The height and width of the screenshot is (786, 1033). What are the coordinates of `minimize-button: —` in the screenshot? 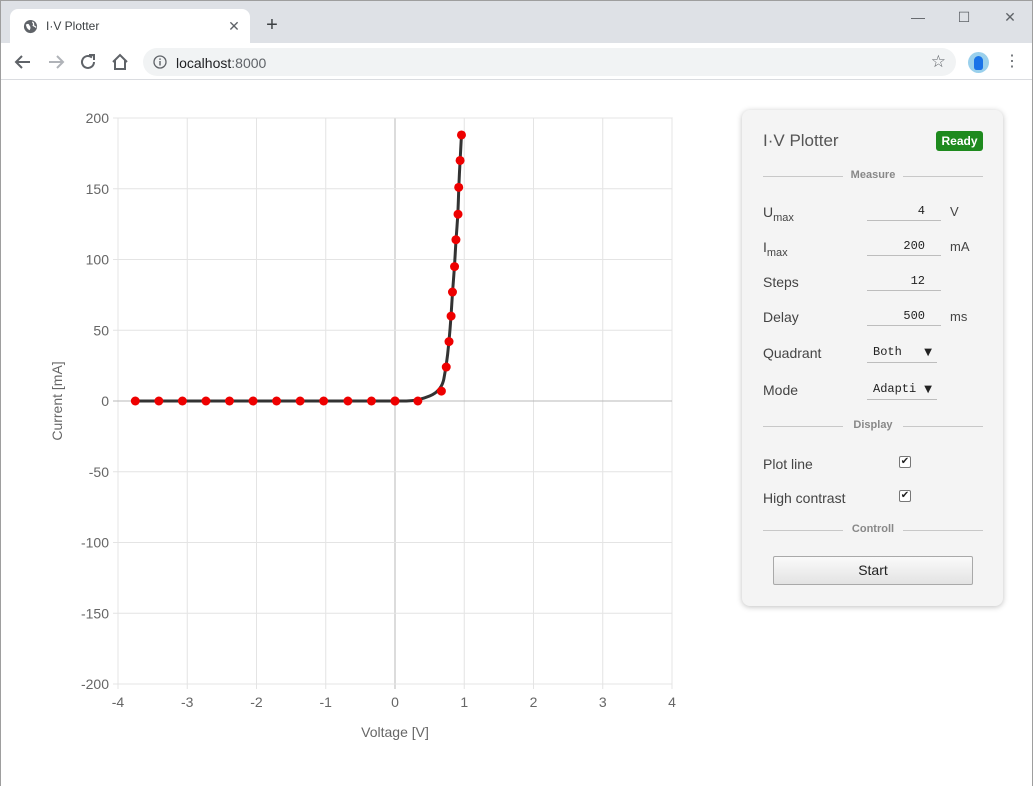 It's located at (918, 17).